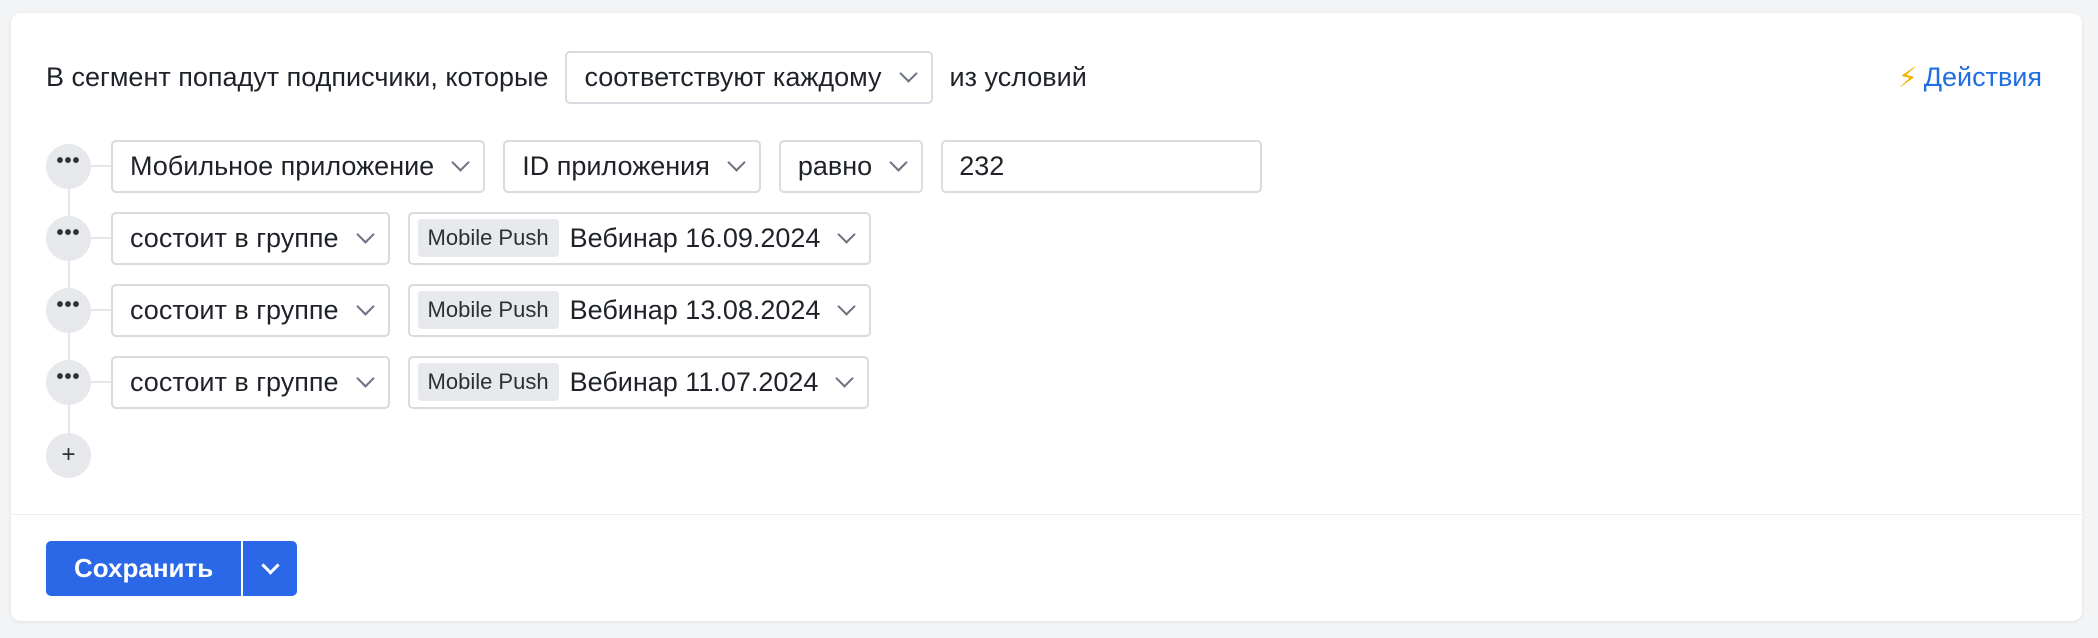 The height and width of the screenshot is (638, 2098). I want to click on group-name: Вебинар 13.08.2024, so click(695, 309).